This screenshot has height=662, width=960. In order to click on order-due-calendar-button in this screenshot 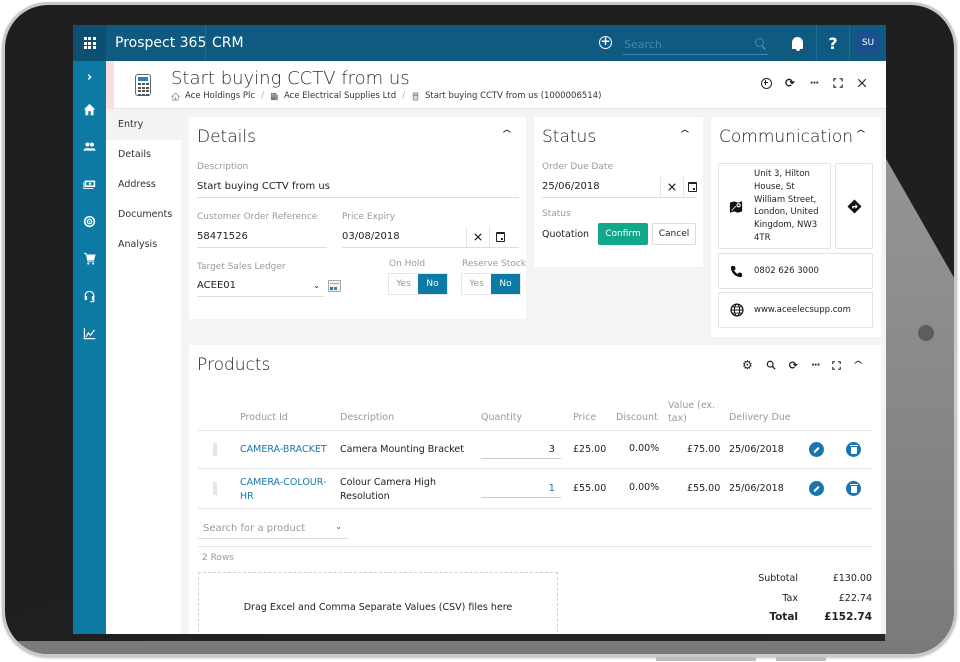, I will do `click(692, 187)`.